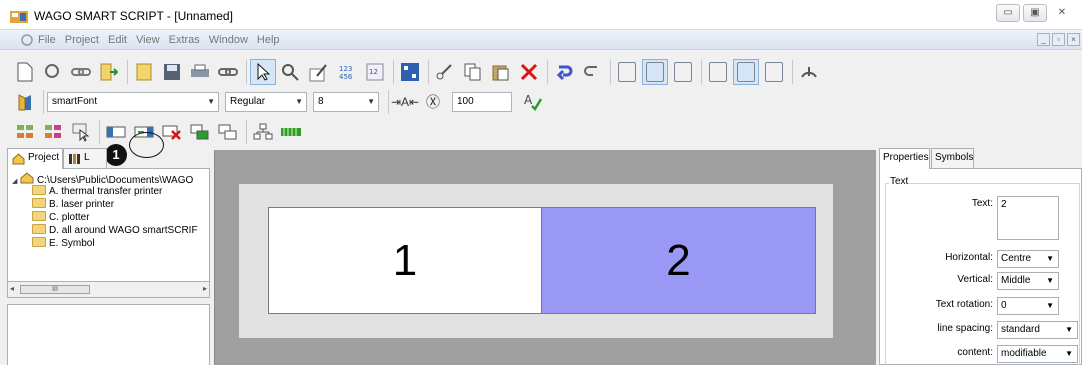 This screenshot has height=365, width=1082. What do you see at coordinates (117, 40) in the screenshot?
I see `menu-edit: Edit` at bounding box center [117, 40].